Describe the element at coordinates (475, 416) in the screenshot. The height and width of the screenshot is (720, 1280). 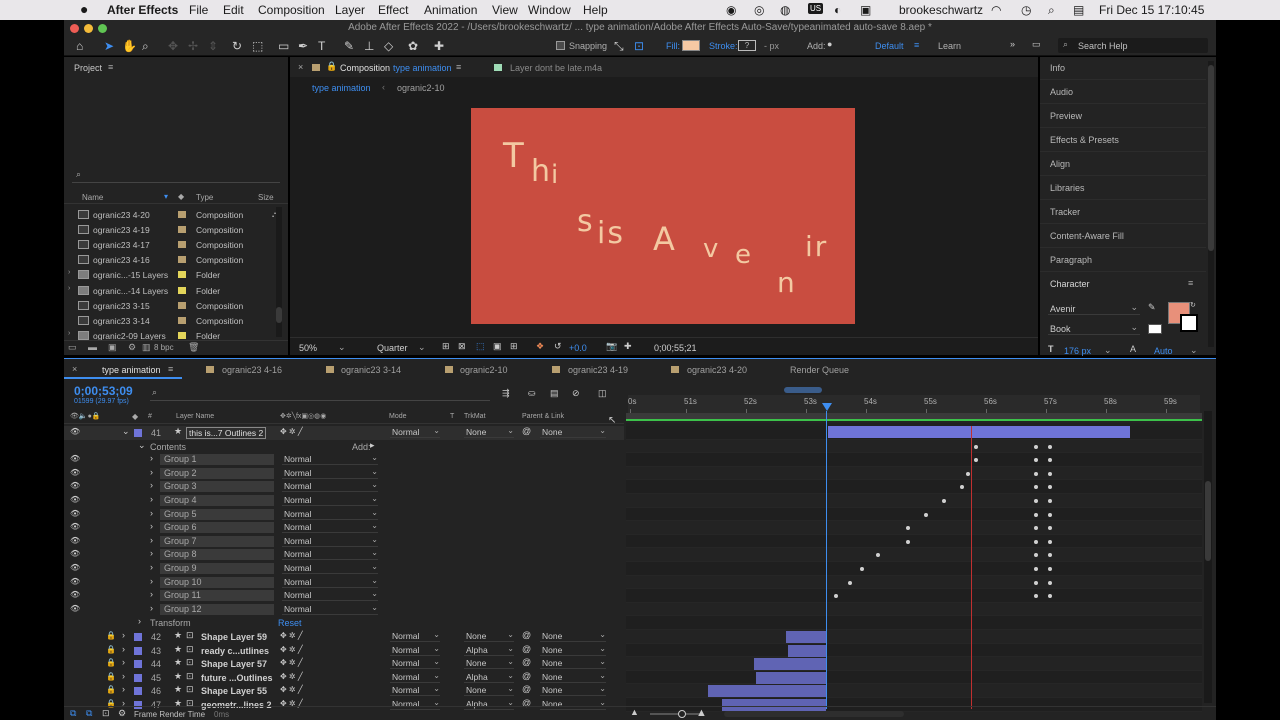
I see `col-trkmat: TrkMat` at that location.